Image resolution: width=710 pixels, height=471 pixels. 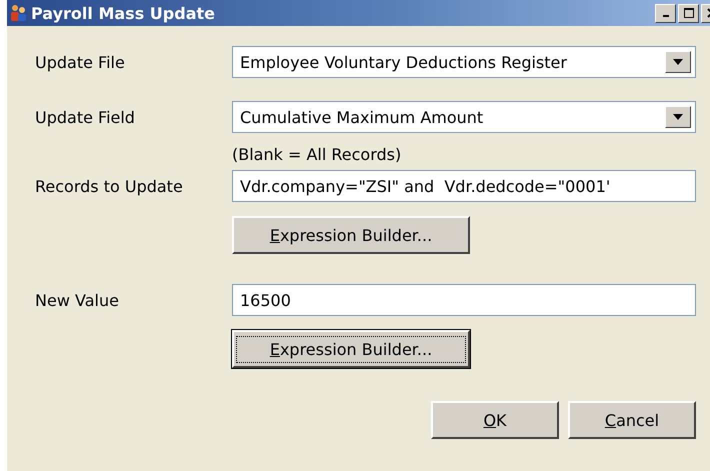 I want to click on cancel-button: Cancel, so click(x=632, y=420).